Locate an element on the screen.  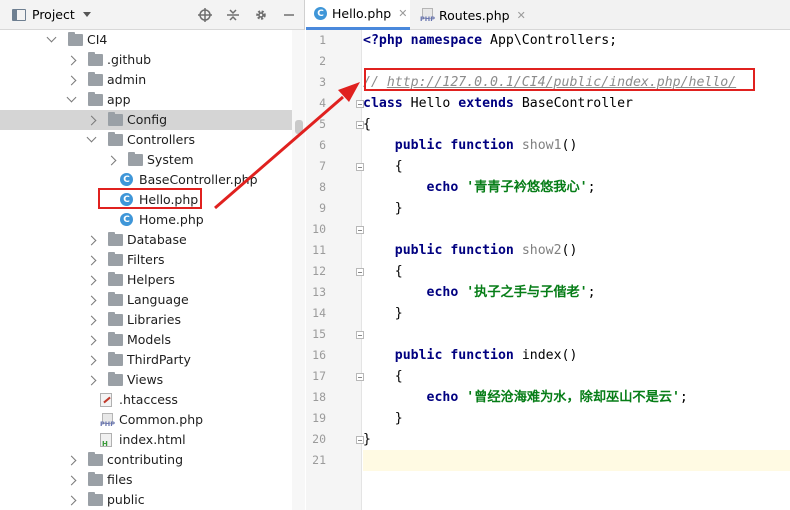
tree-item-filters: Filters is located at coordinates (146, 260).